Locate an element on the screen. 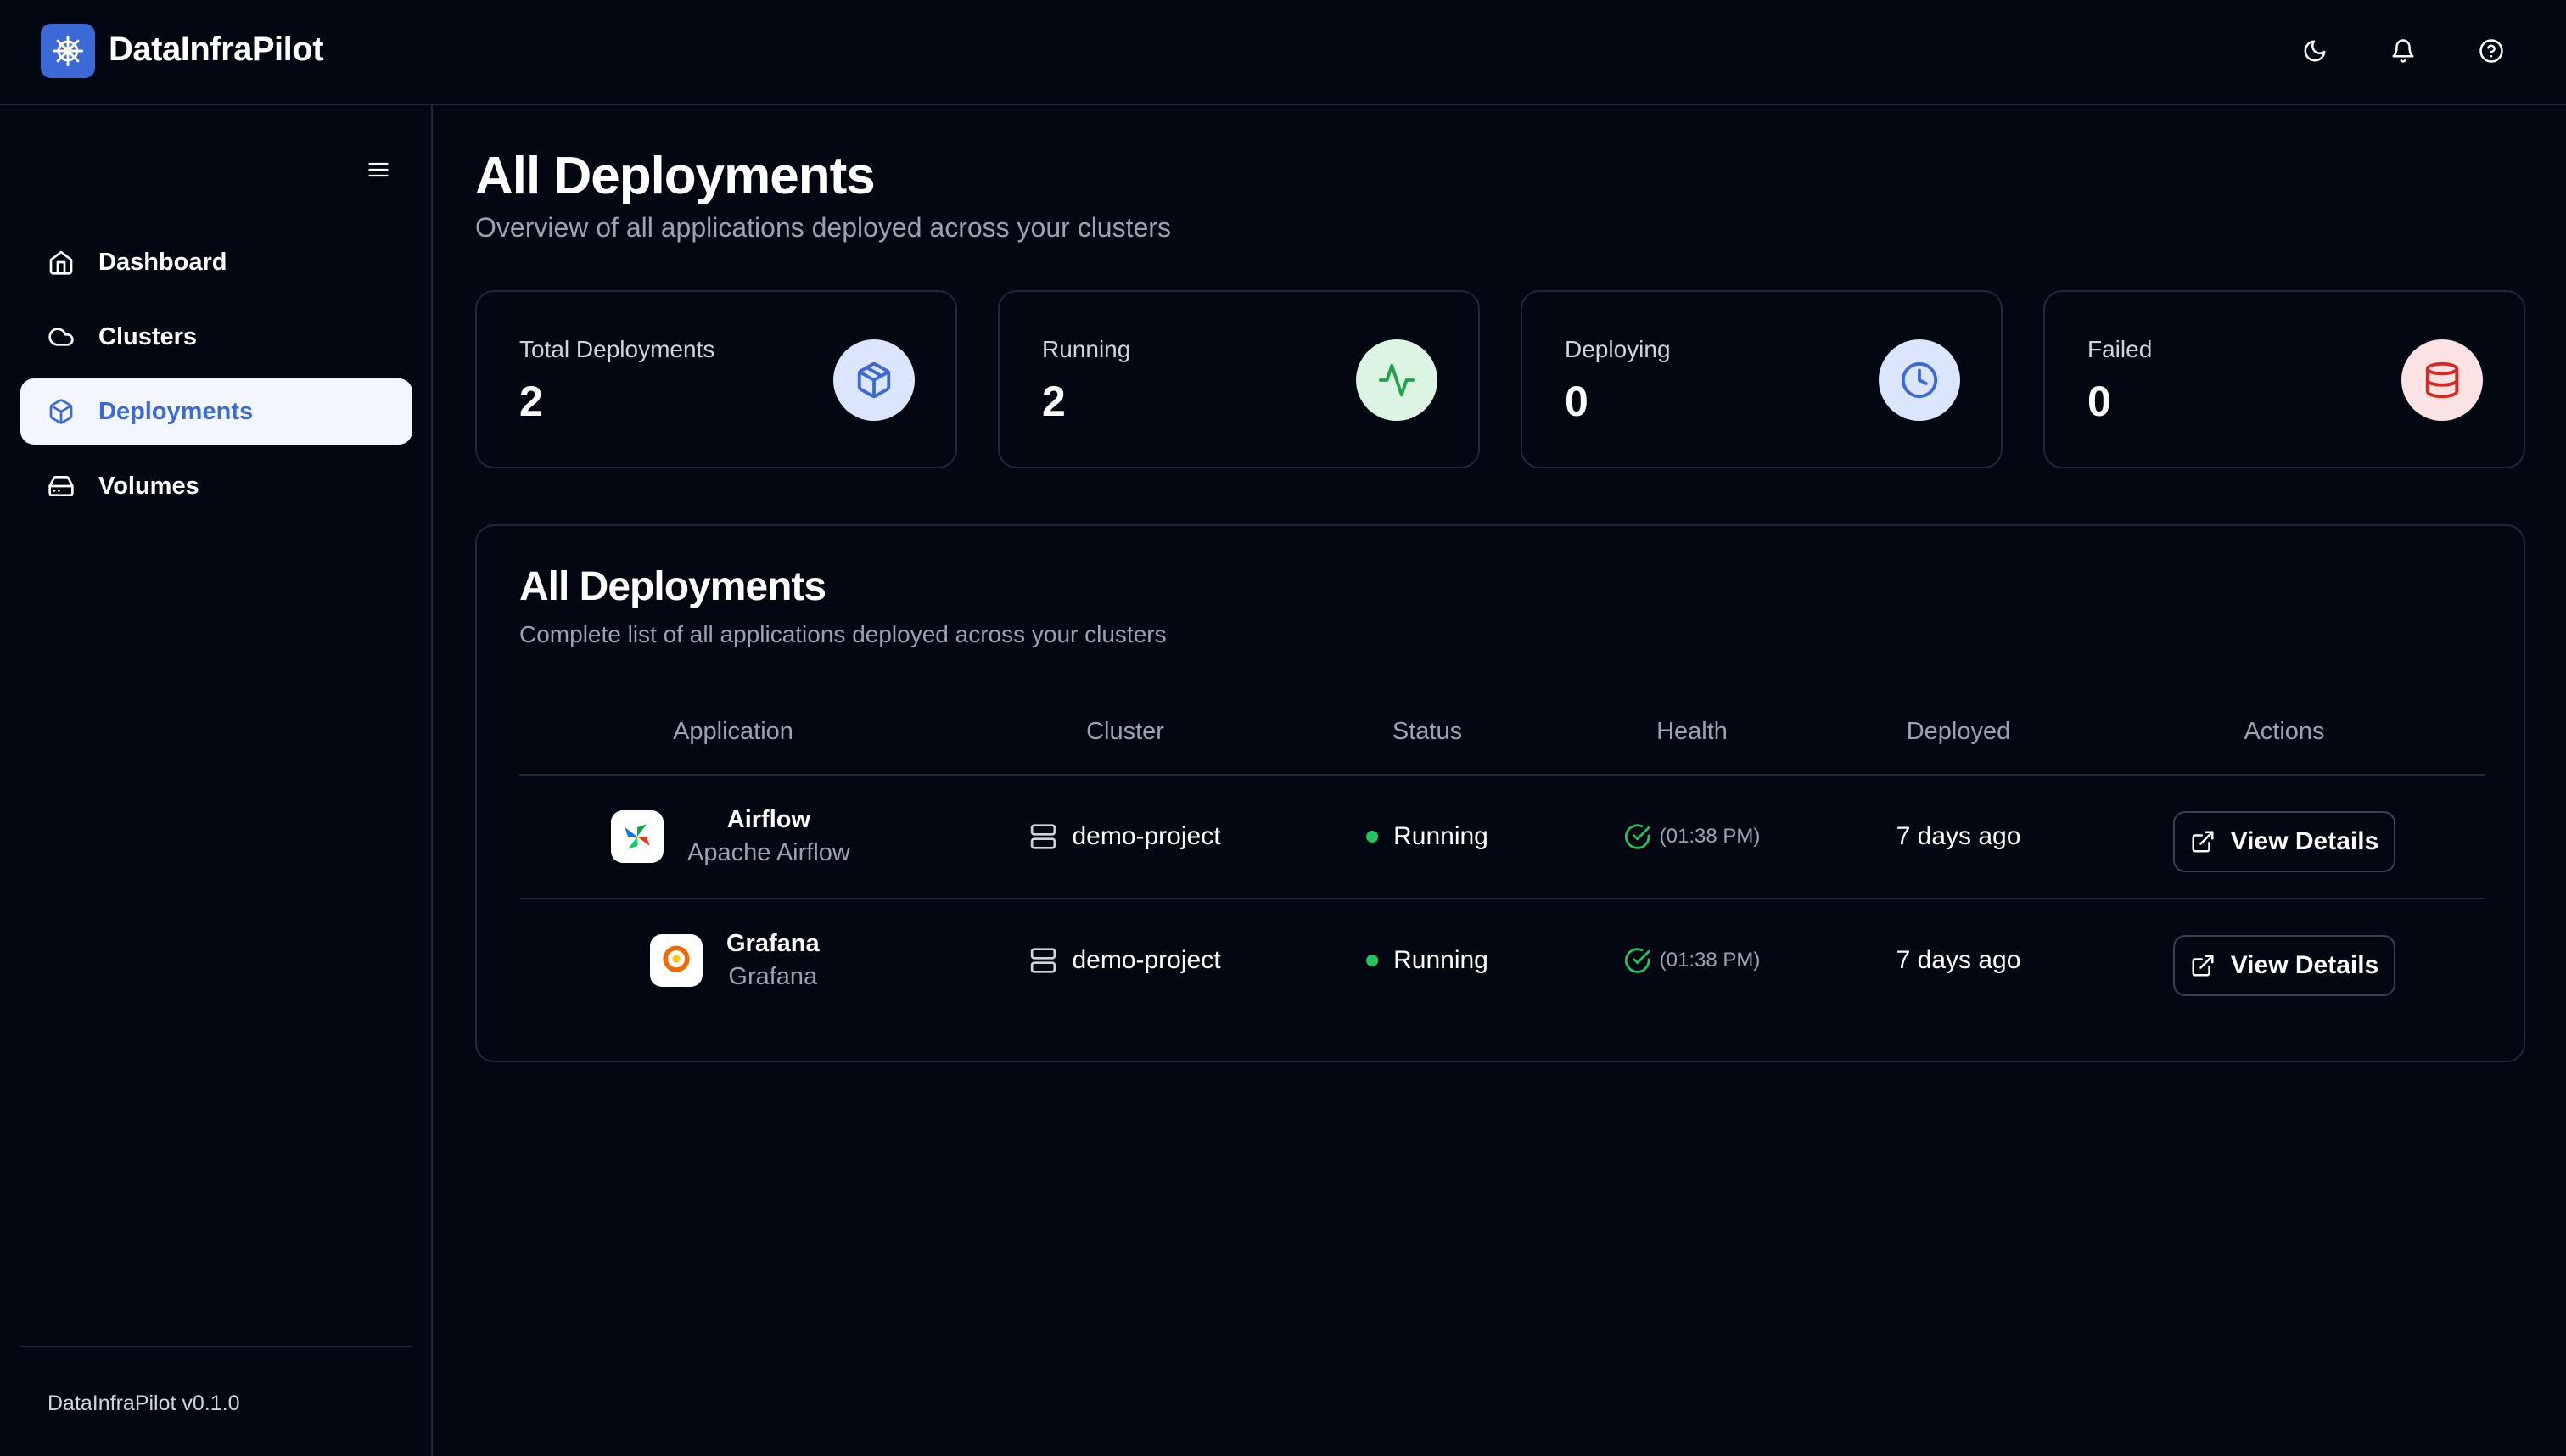 The width and height of the screenshot is (2566, 1456). bell-icon is located at coordinates (2403, 51).